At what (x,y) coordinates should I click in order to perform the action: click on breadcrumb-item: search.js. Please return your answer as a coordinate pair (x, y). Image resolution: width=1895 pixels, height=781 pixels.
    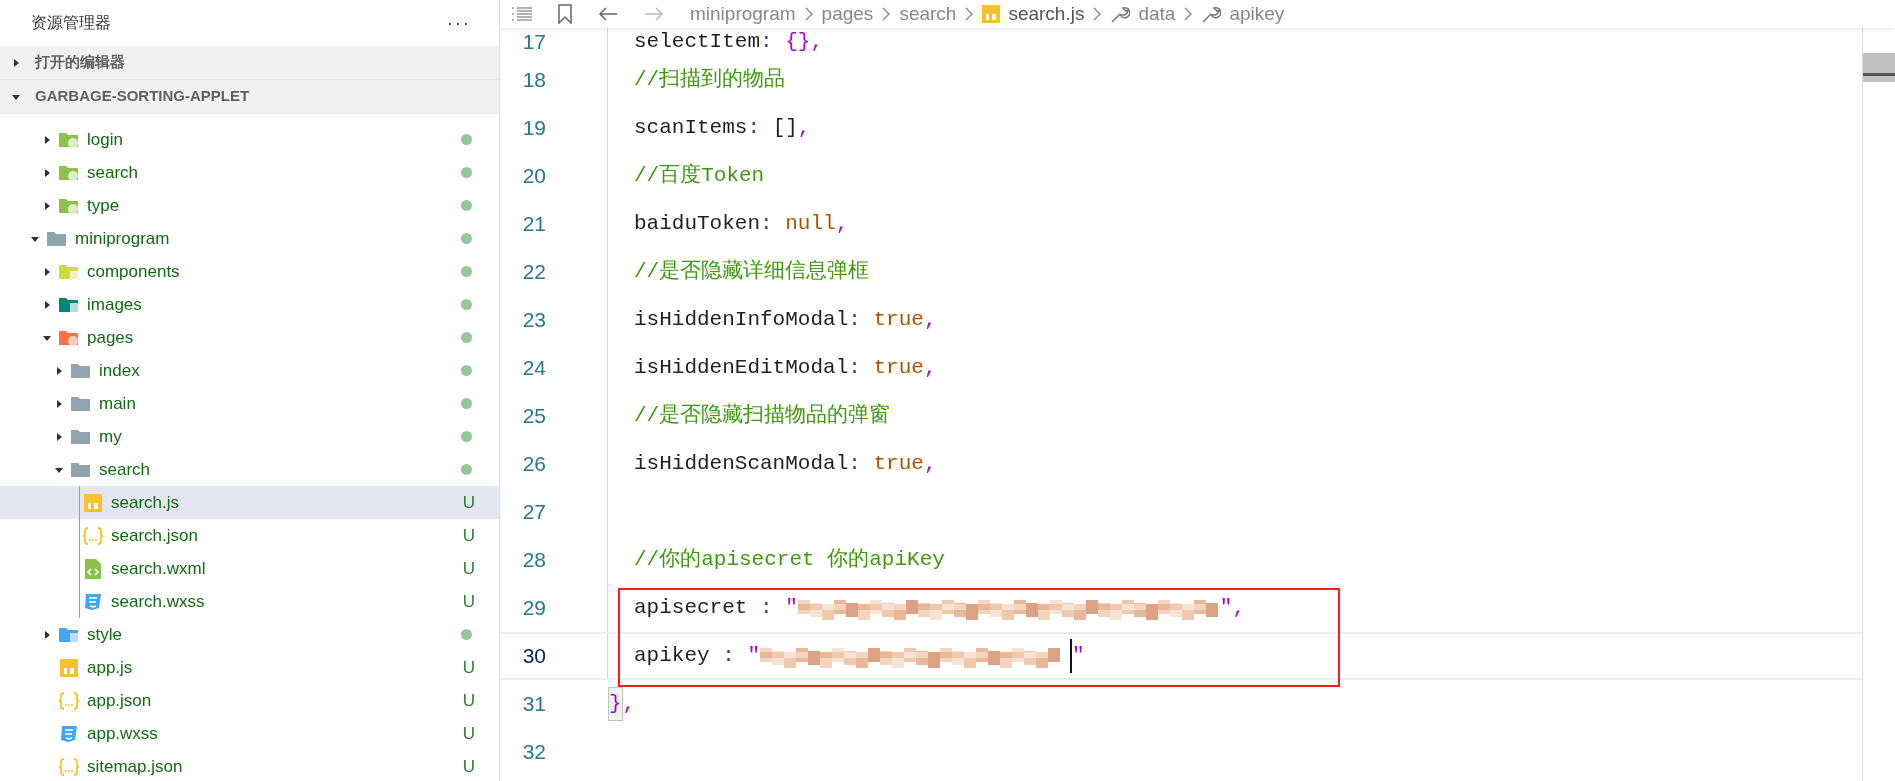
    Looking at the image, I should click on (1046, 14).